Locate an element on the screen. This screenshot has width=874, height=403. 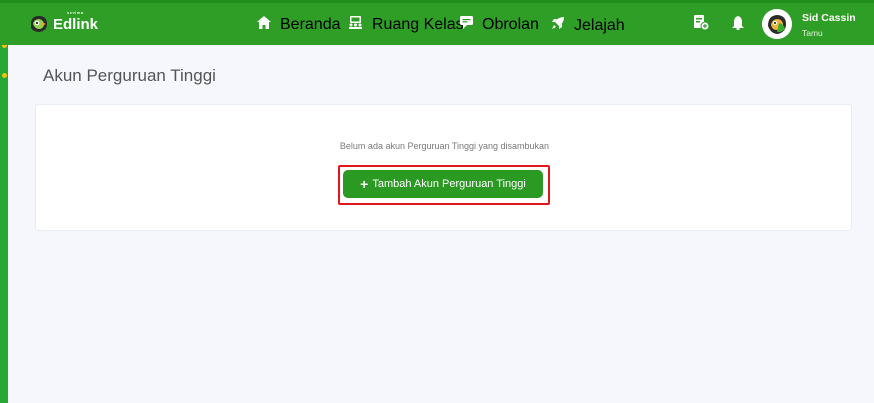
nav-item-ruang-kelas: Ruang Kelas is located at coordinates (406, 25).